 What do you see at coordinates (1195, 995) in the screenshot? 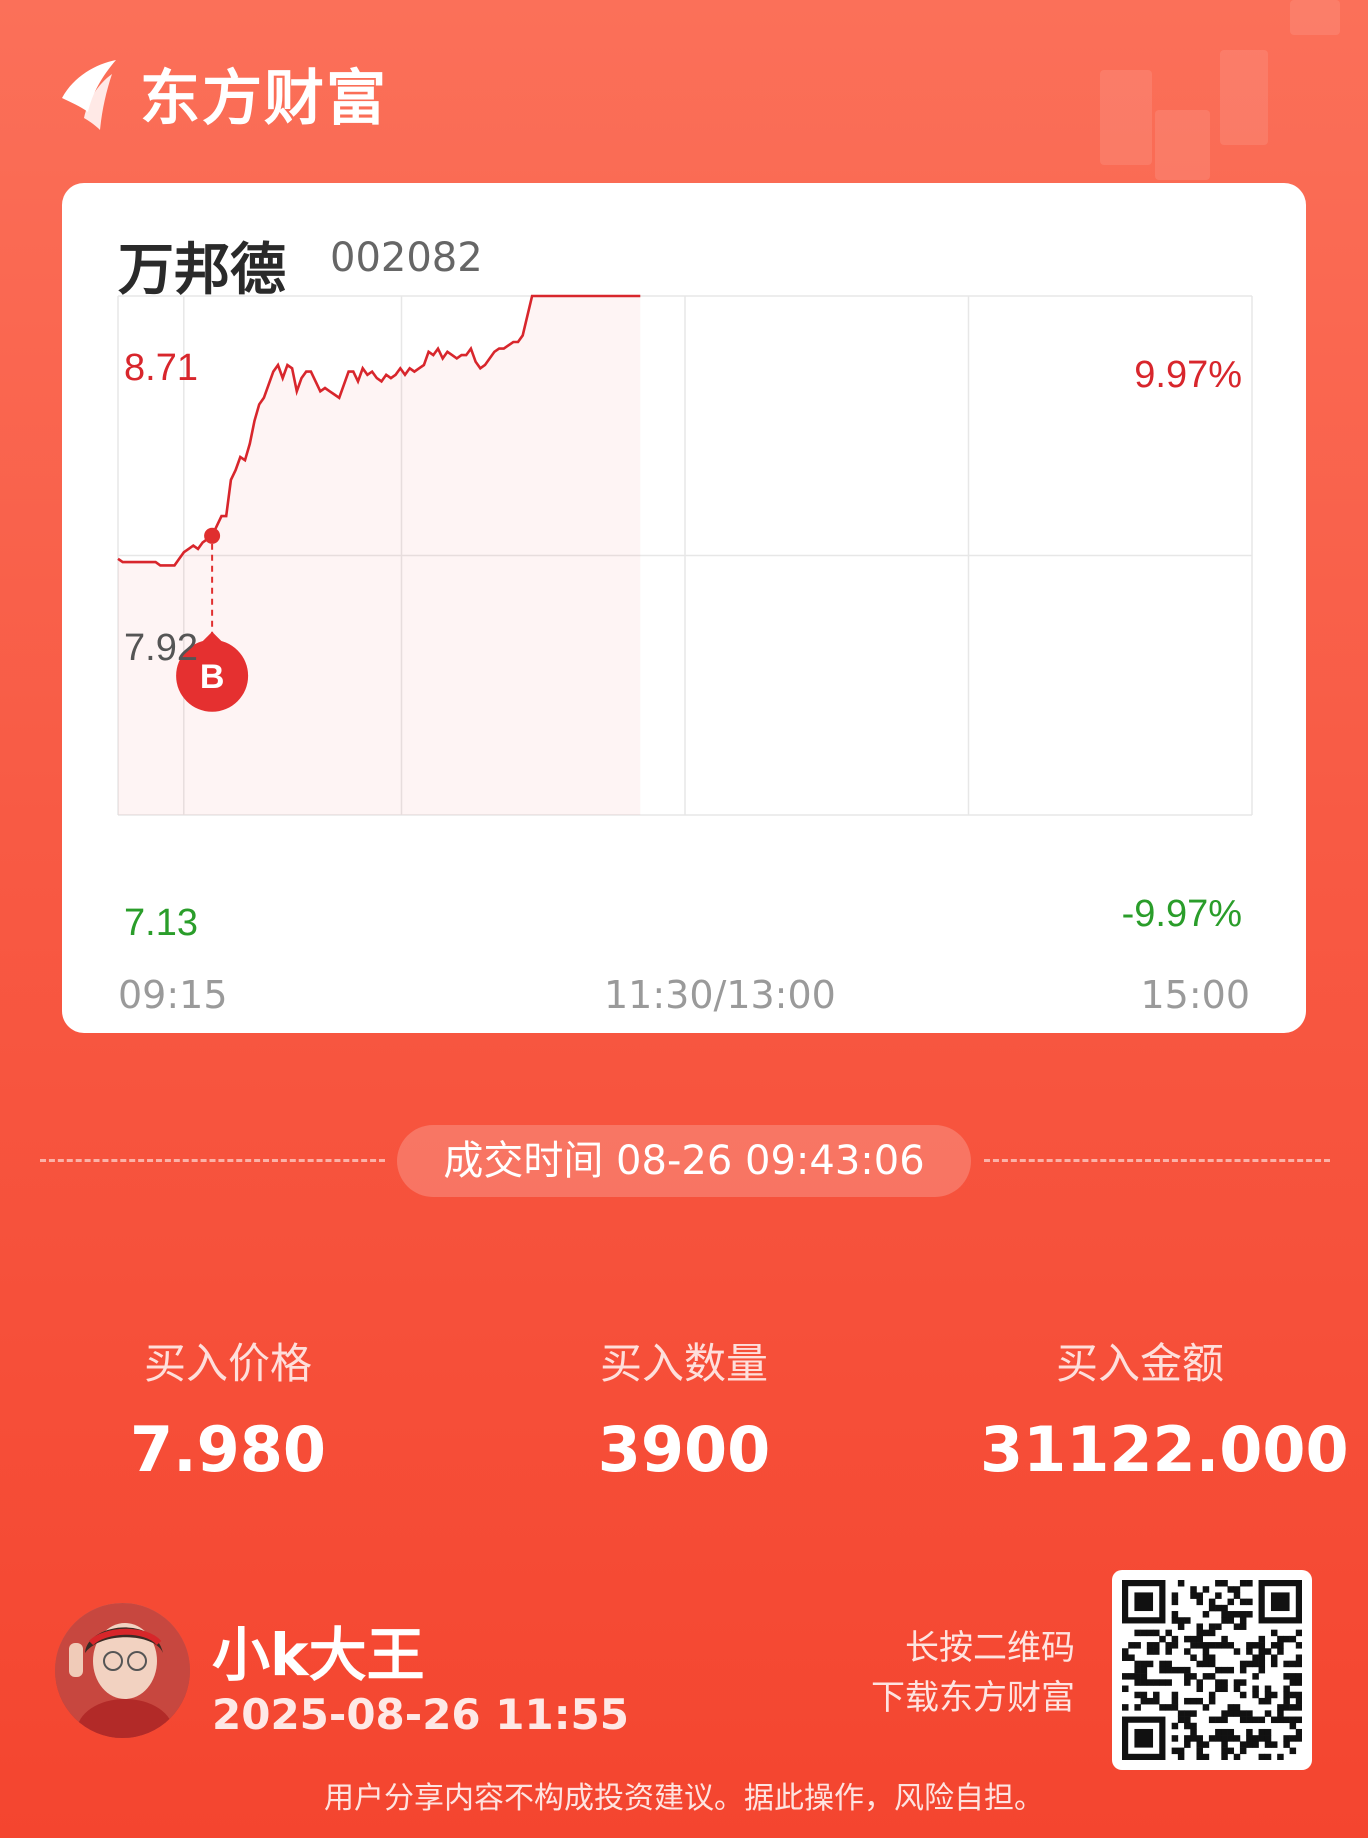
I see `time-label-close: 15:00` at bounding box center [1195, 995].